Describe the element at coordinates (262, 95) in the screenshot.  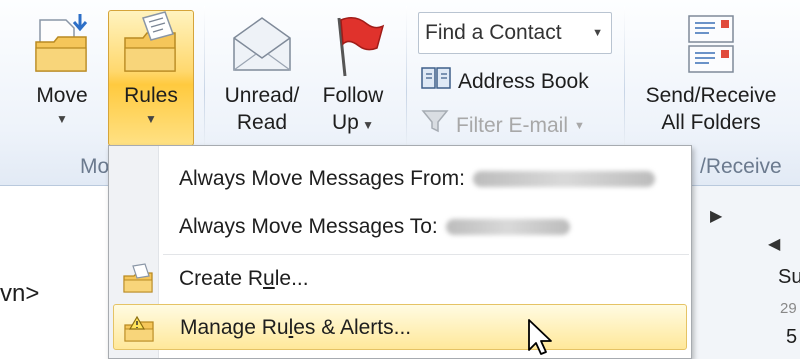
I see `unread-read-line1: Unread/` at that location.